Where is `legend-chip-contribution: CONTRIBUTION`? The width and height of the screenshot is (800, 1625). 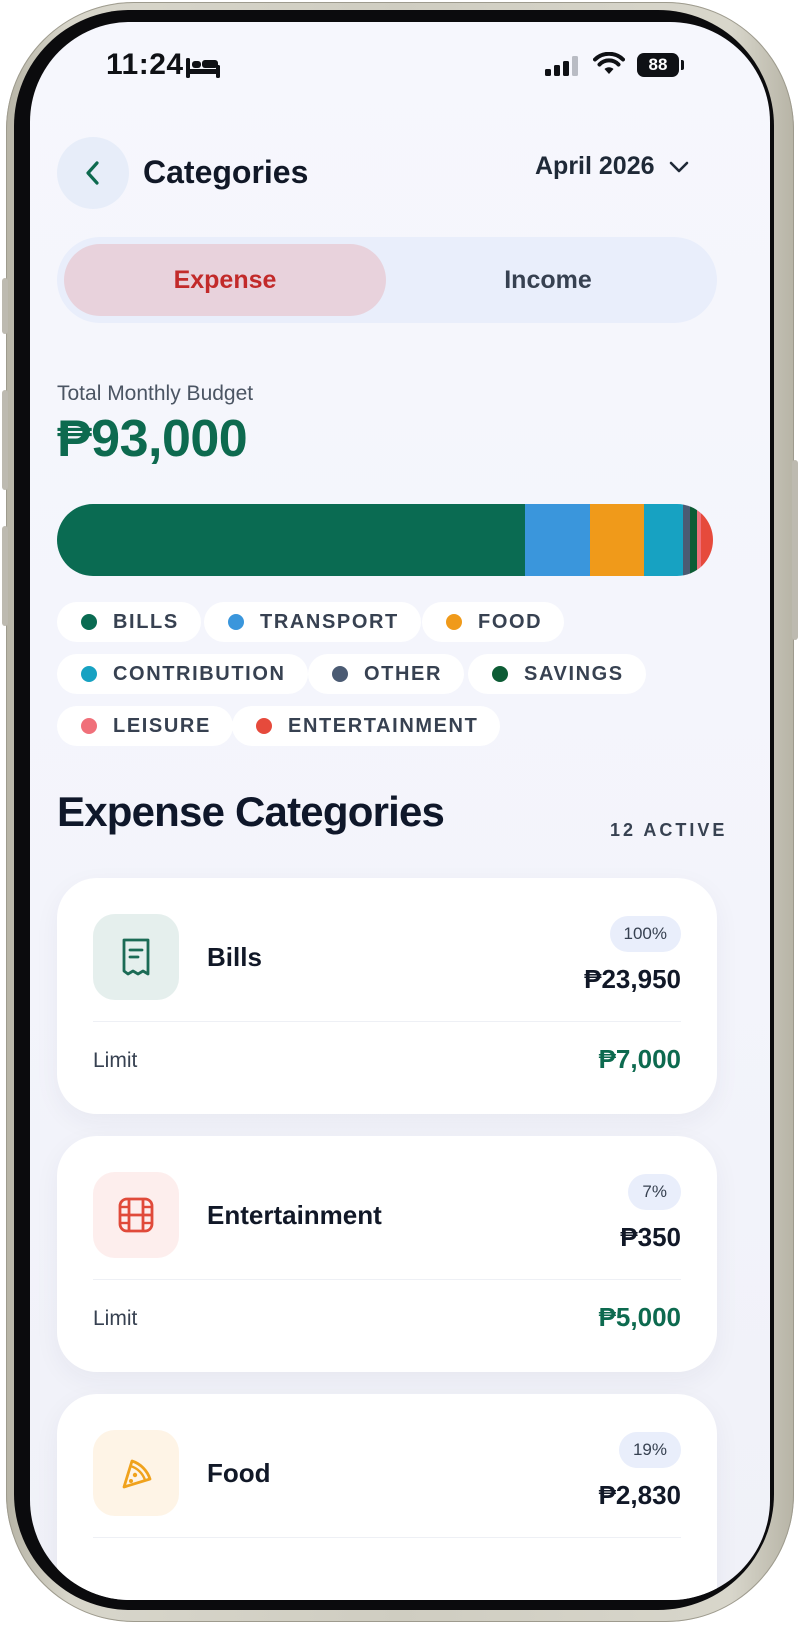
legend-chip-contribution: CONTRIBUTION is located at coordinates (182, 674).